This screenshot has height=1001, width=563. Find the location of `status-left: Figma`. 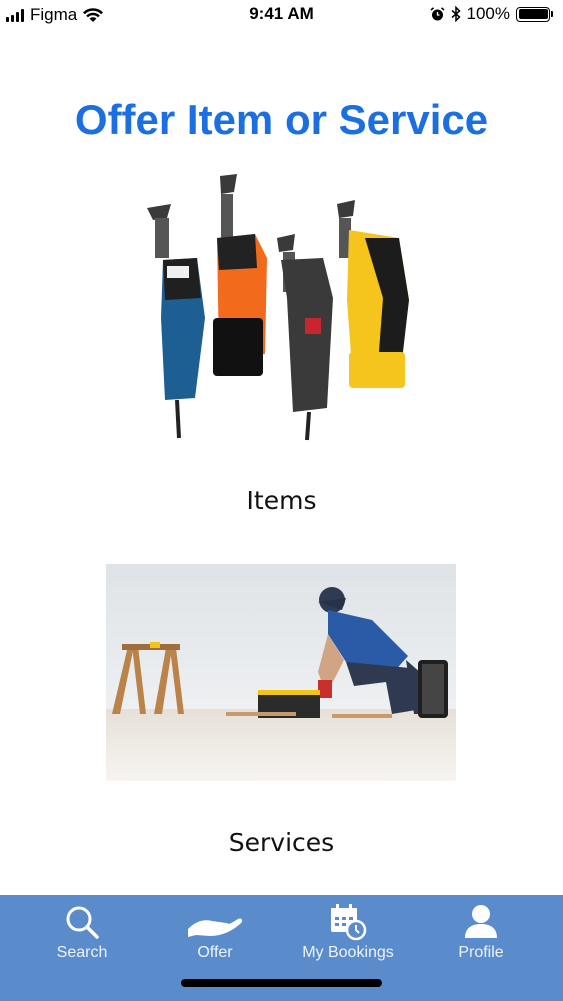

status-left: Figma is located at coordinates (55, 15).